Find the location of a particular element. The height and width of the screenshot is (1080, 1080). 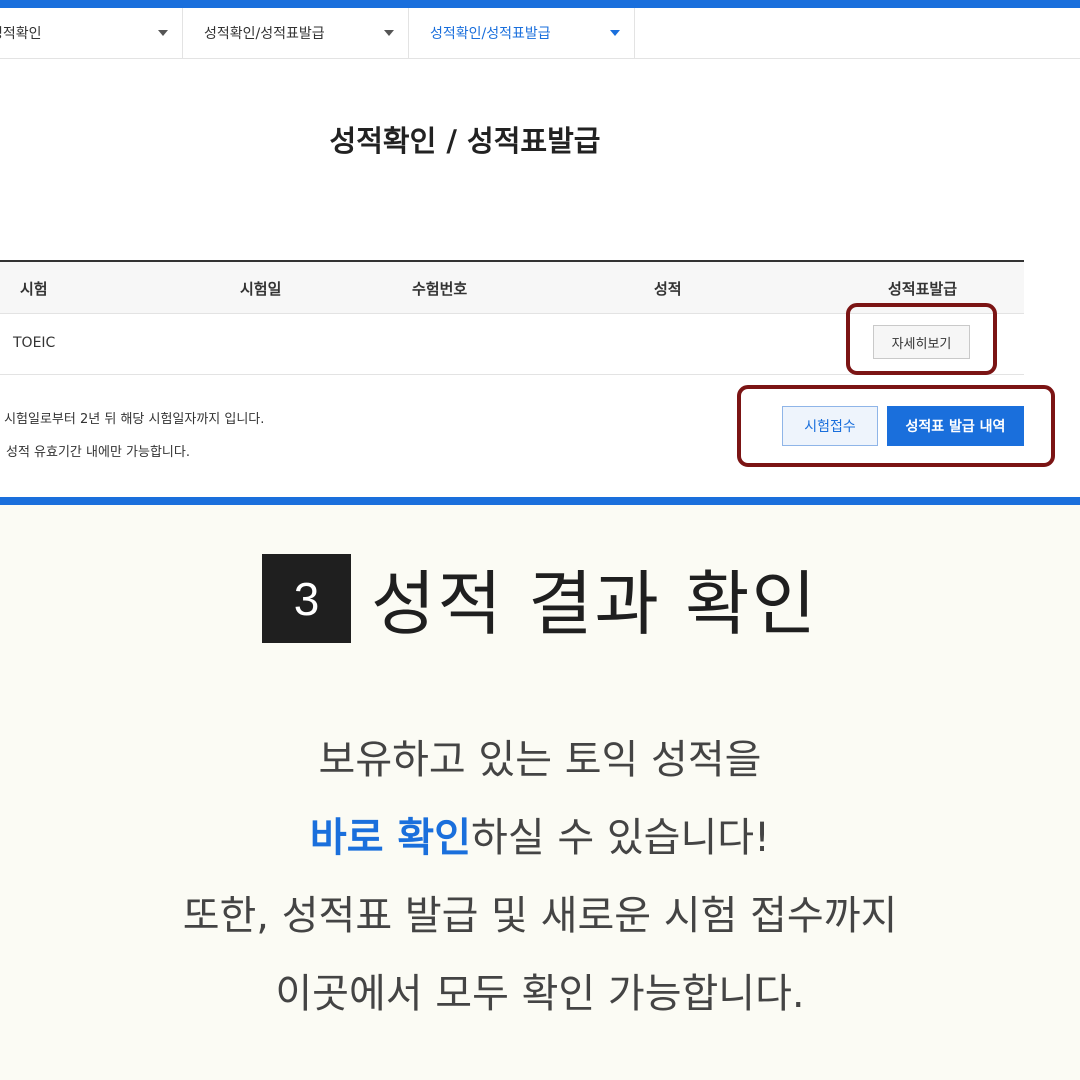

breadcrumb-dropdown-3: 성적확인/성적표발급 is located at coordinates (522, 33).